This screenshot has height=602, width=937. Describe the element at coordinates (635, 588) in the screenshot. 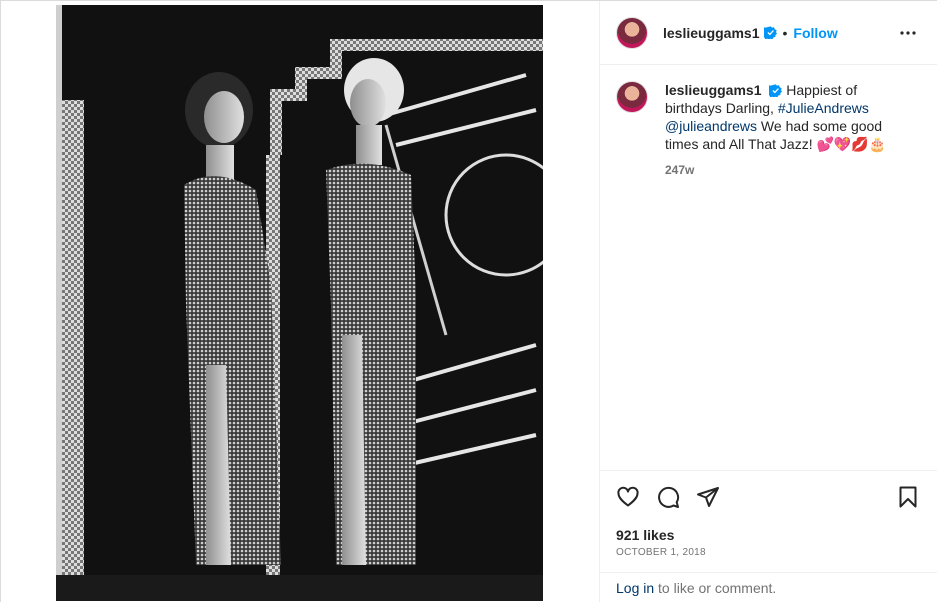

I see `login-link: Log in` at that location.